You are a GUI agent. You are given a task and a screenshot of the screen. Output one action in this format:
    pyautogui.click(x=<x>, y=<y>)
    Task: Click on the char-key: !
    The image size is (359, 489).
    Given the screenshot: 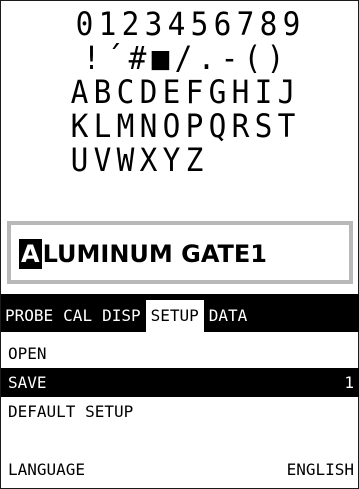 What is the action you would take?
    pyautogui.click(x=91, y=58)
    